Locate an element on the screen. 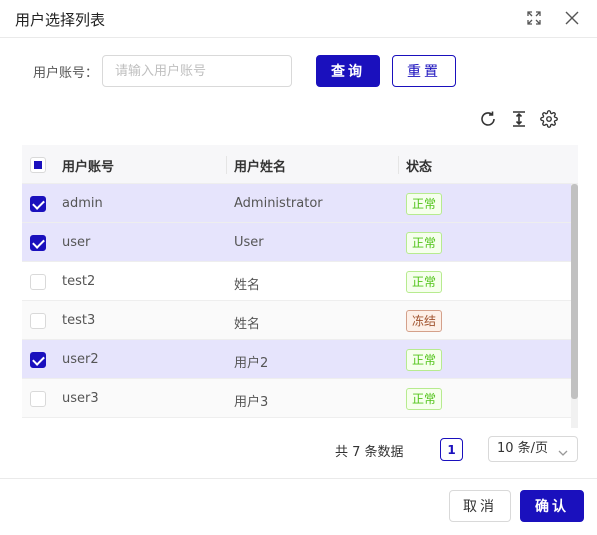 The width and height of the screenshot is (597, 535). cell-account: user3 is located at coordinates (80, 398).